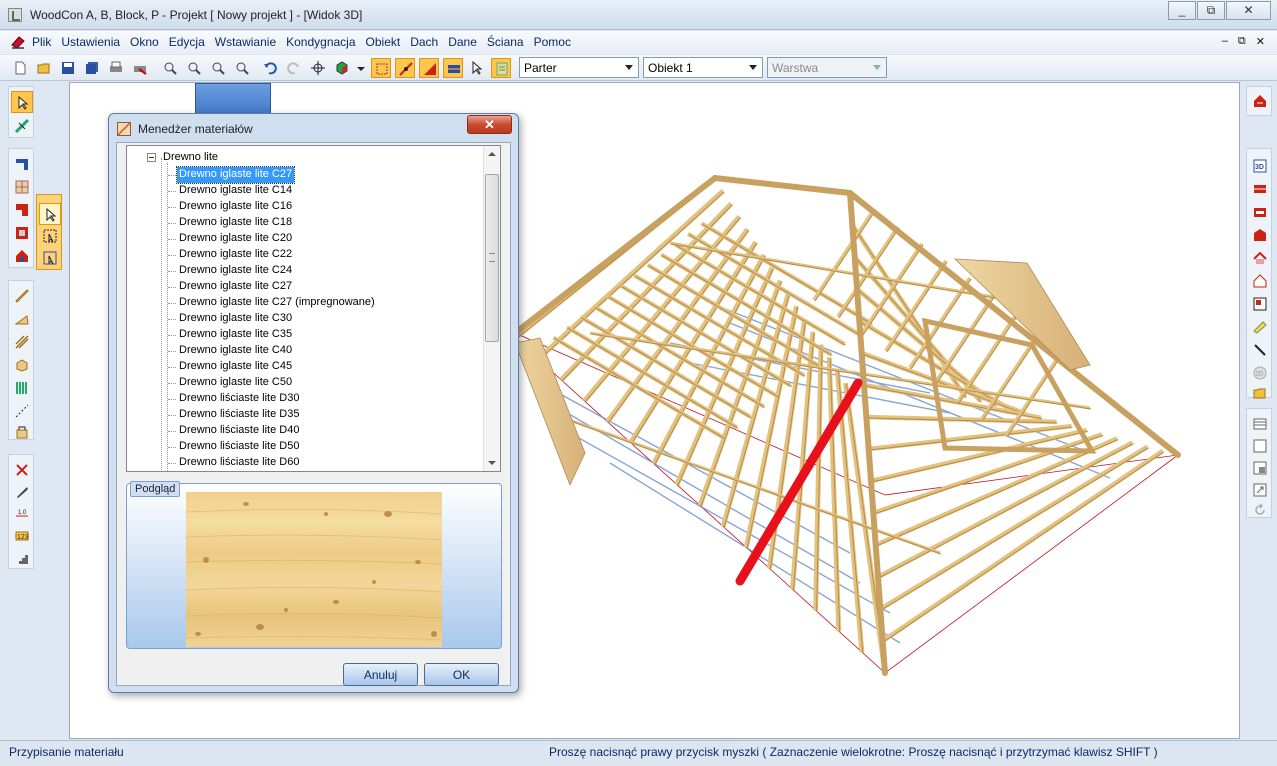  What do you see at coordinates (1211, 10) in the screenshot?
I see `restore-button: ⧉` at bounding box center [1211, 10].